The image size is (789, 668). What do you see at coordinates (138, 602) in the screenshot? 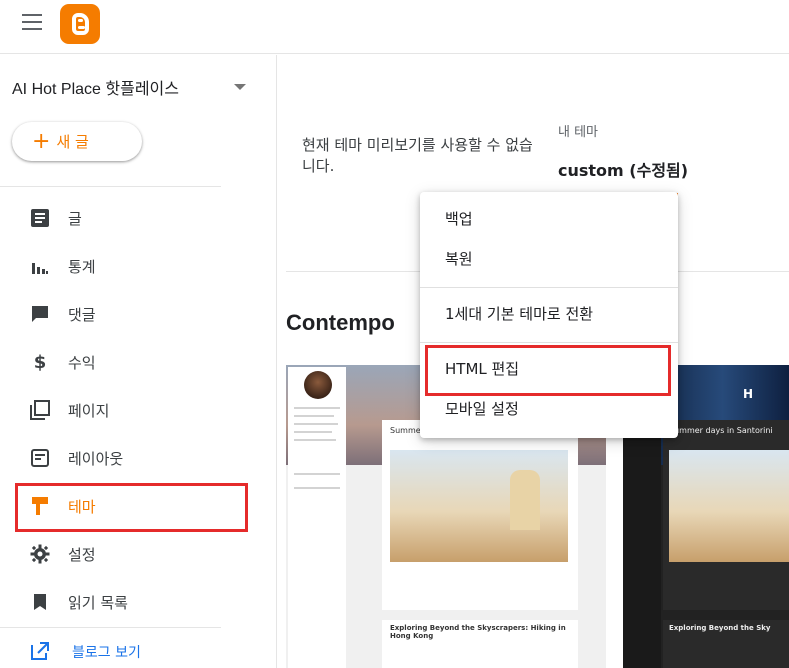
I see `sidebar-item-reading-list: 읽기 목록` at bounding box center [138, 602].